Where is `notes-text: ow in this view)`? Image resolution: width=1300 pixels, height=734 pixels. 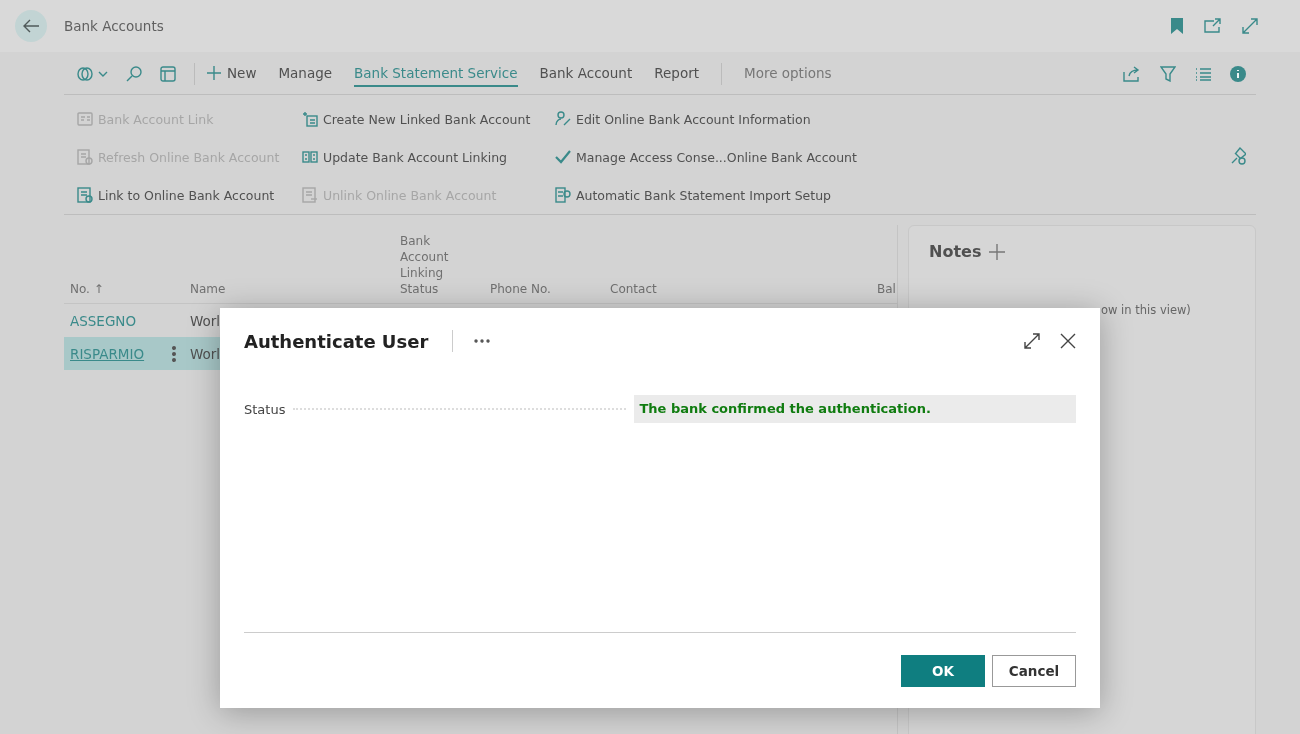
notes-text: ow in this view) is located at coordinates (1146, 310).